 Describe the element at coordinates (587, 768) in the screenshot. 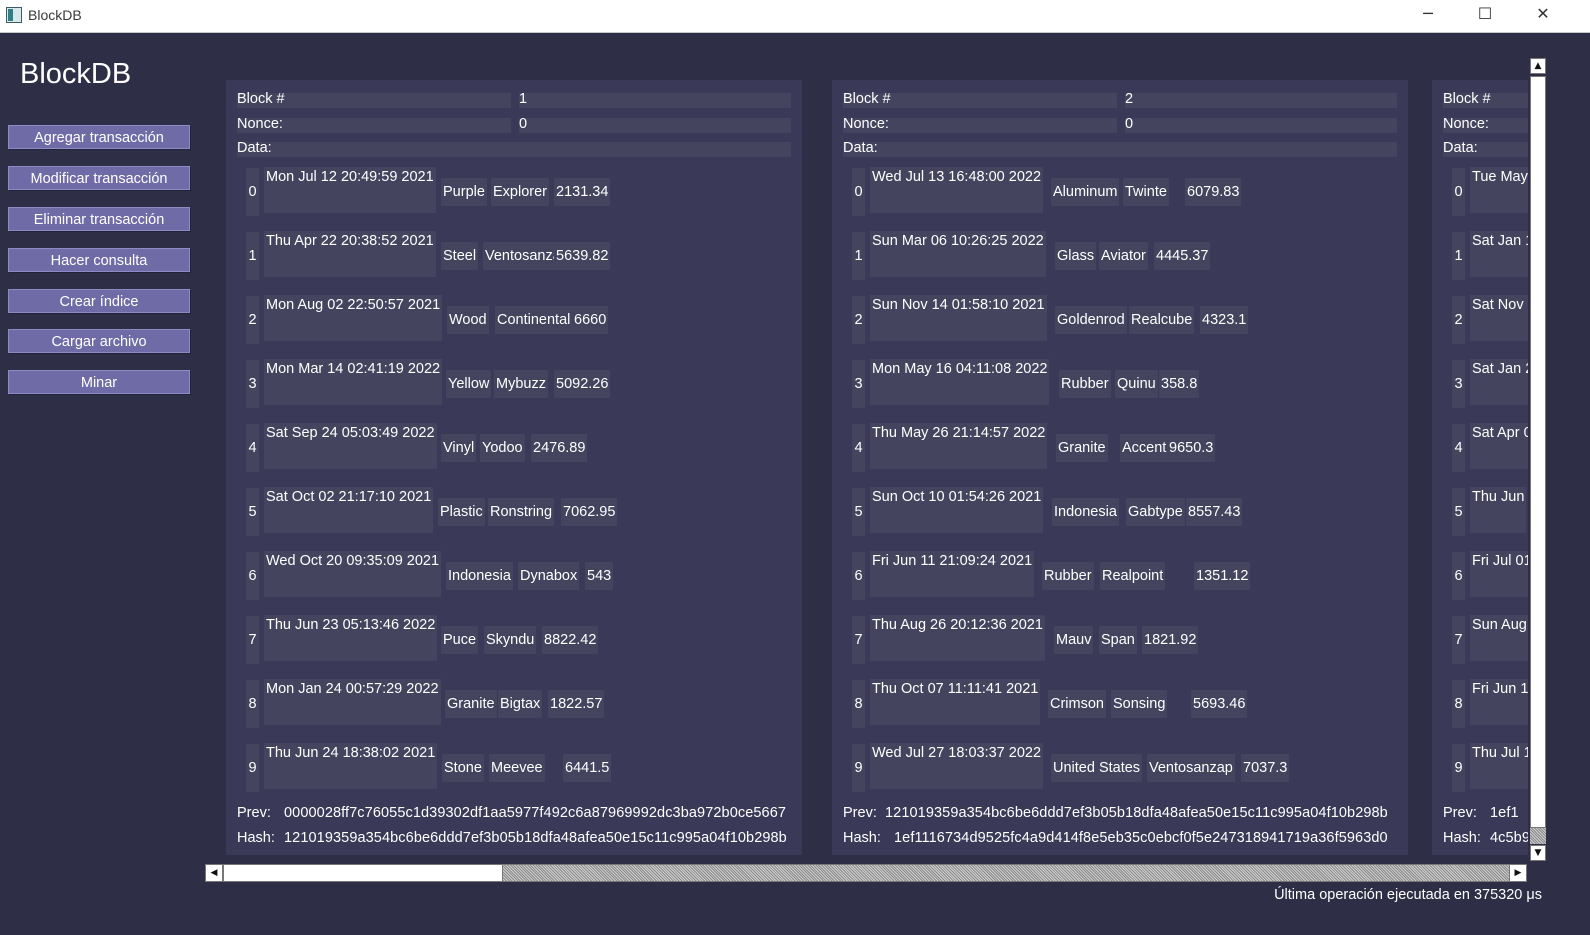

I see `transaction-amount: 6441.5` at that location.